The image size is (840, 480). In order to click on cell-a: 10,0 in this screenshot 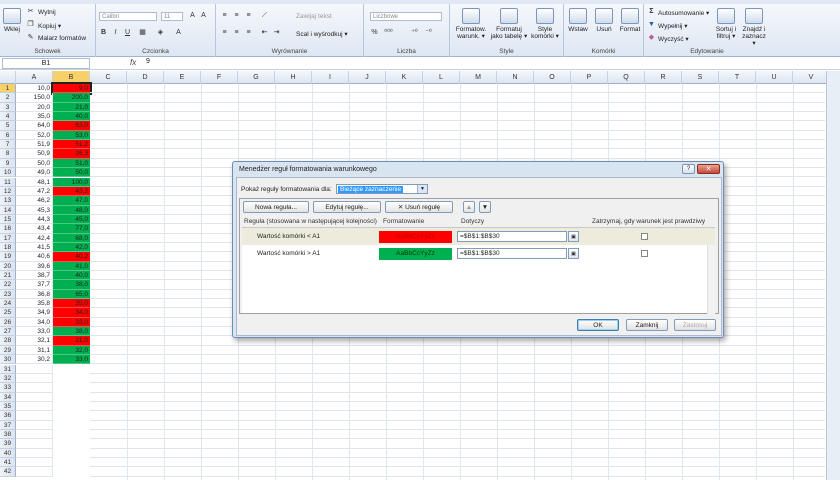, I will do `click(34, 89)`.